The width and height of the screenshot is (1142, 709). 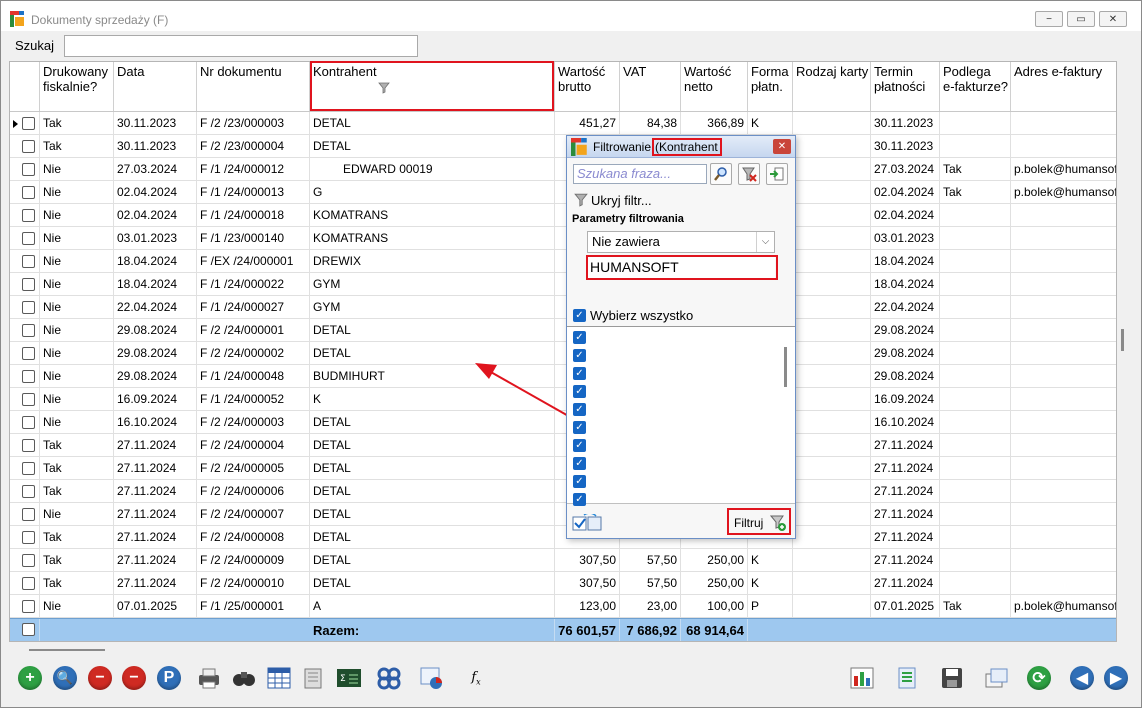 I want to click on windows-icon, so click(x=997, y=678).